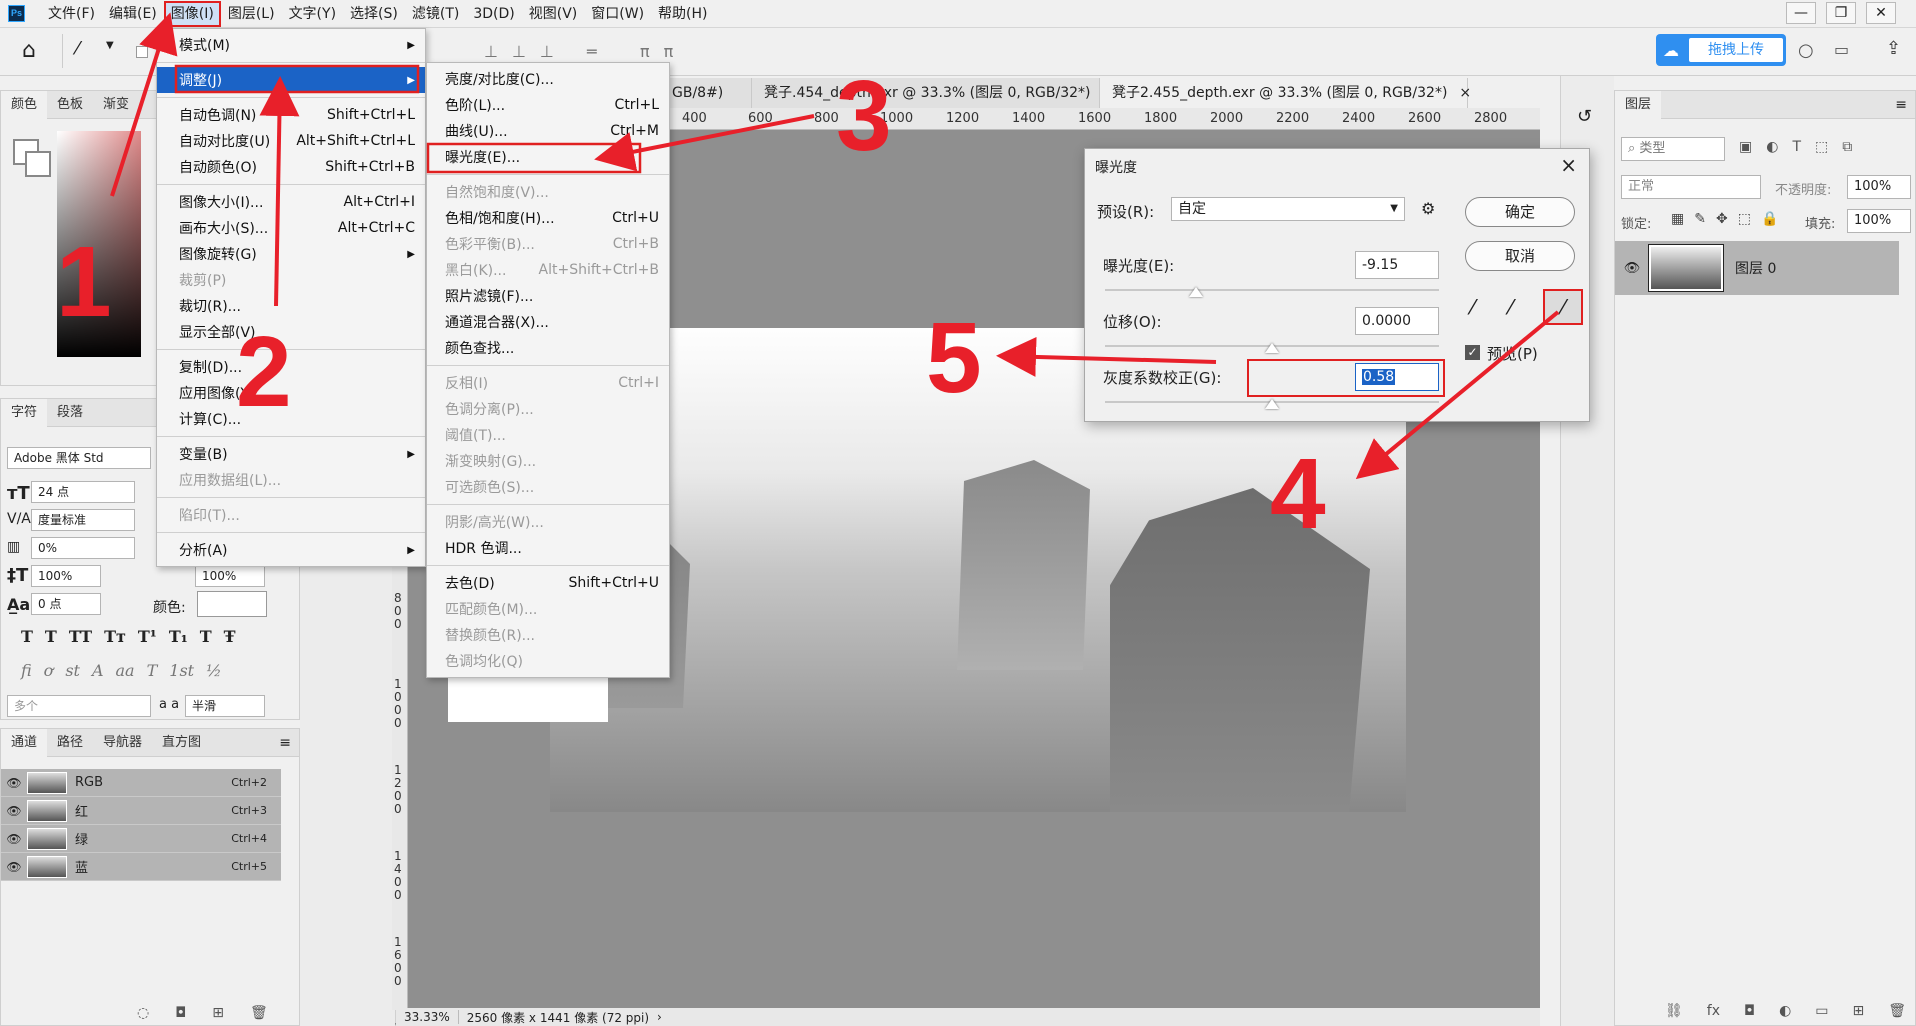 The height and width of the screenshot is (1026, 1916). What do you see at coordinates (264, 372) in the screenshot?
I see `annotation-2: 2` at bounding box center [264, 372].